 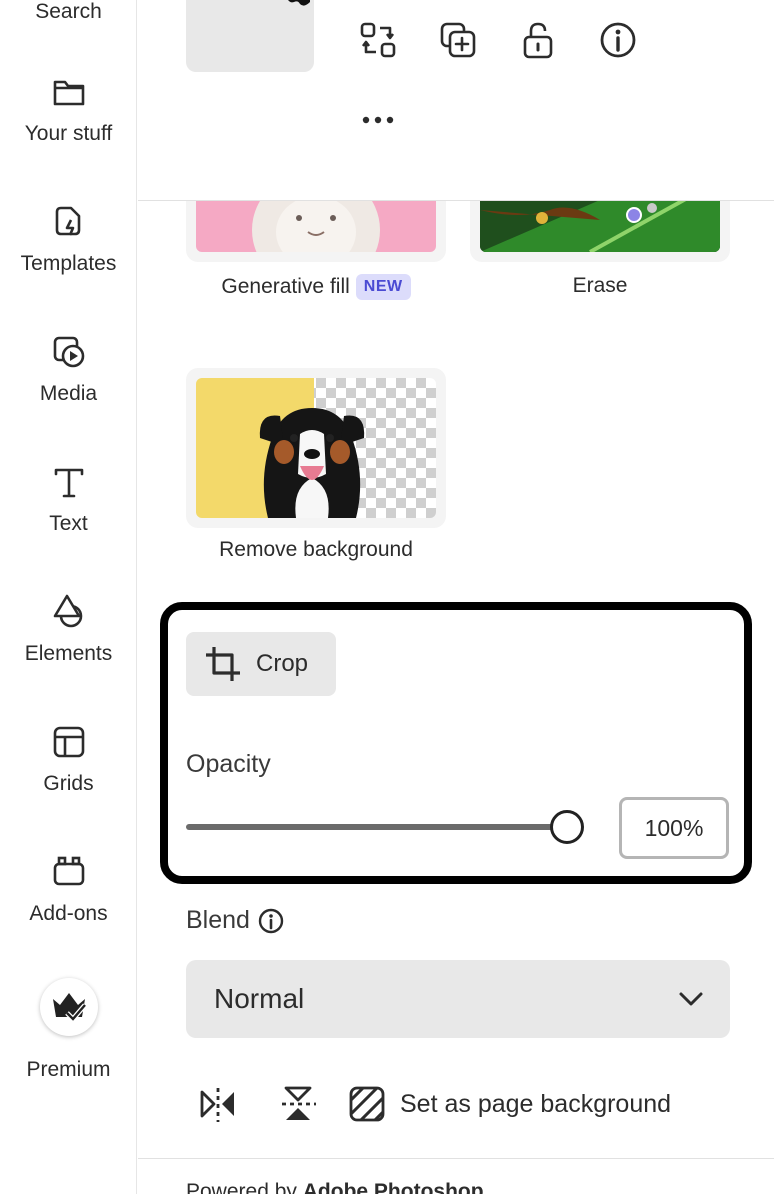 I want to click on erase-card, so click(x=600, y=231).